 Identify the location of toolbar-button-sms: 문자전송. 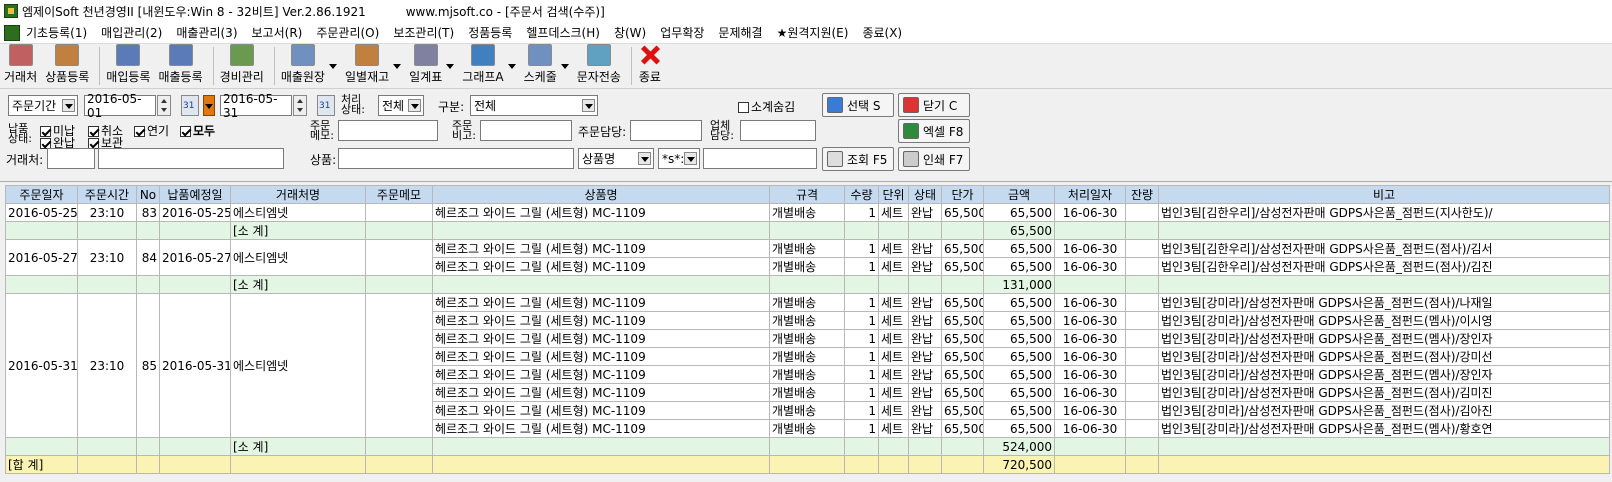
(599, 64).